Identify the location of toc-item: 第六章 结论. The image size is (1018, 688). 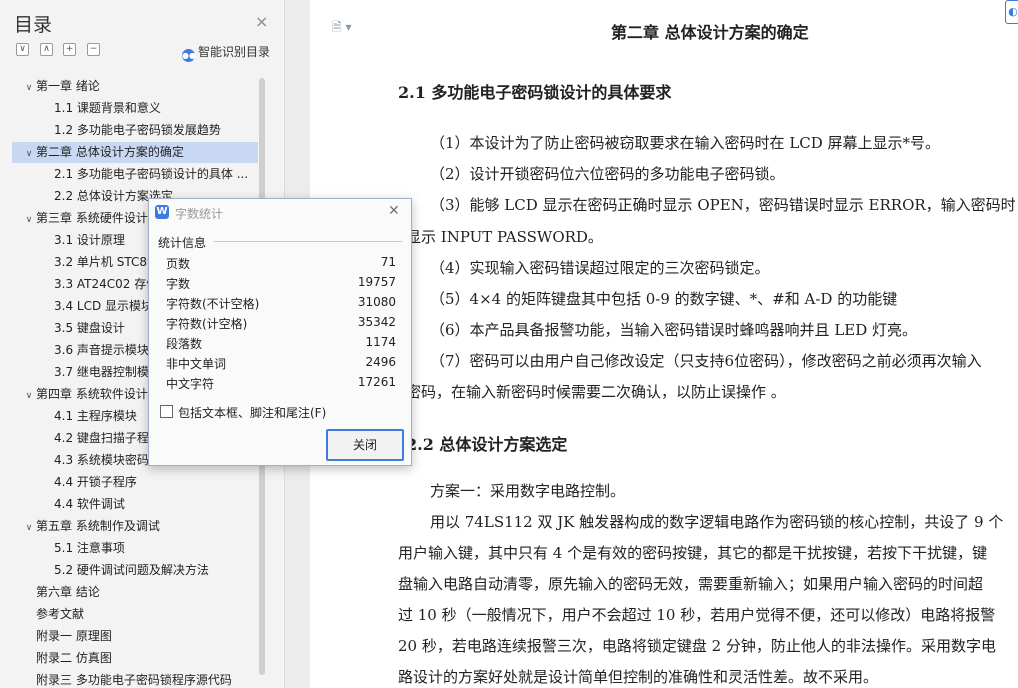
(135, 592).